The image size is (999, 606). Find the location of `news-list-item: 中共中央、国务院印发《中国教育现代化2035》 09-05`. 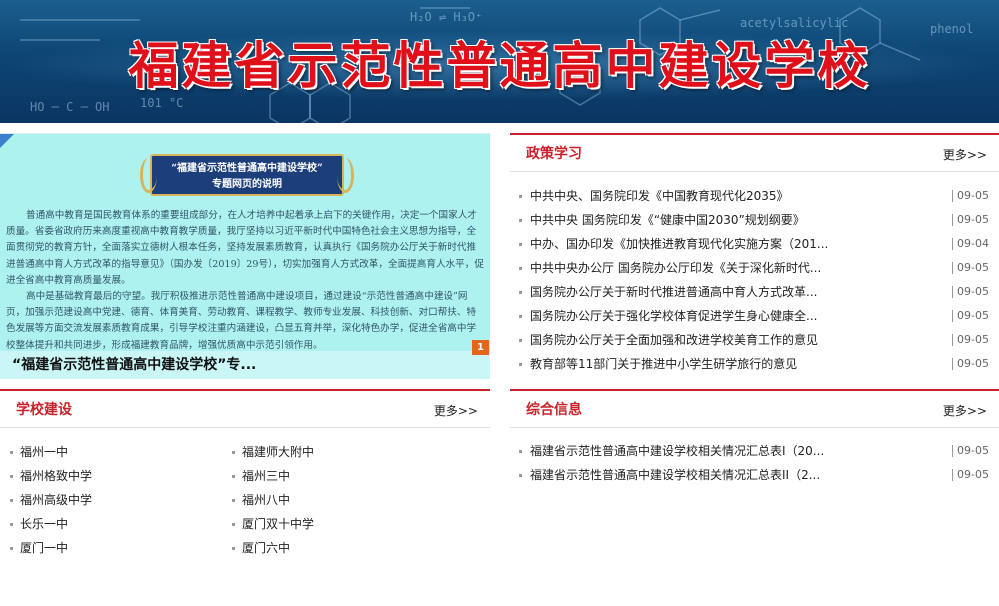

news-list-item: 中共中央、国务院印发《中国教育现代化2035》 09-05 is located at coordinates (754, 196).